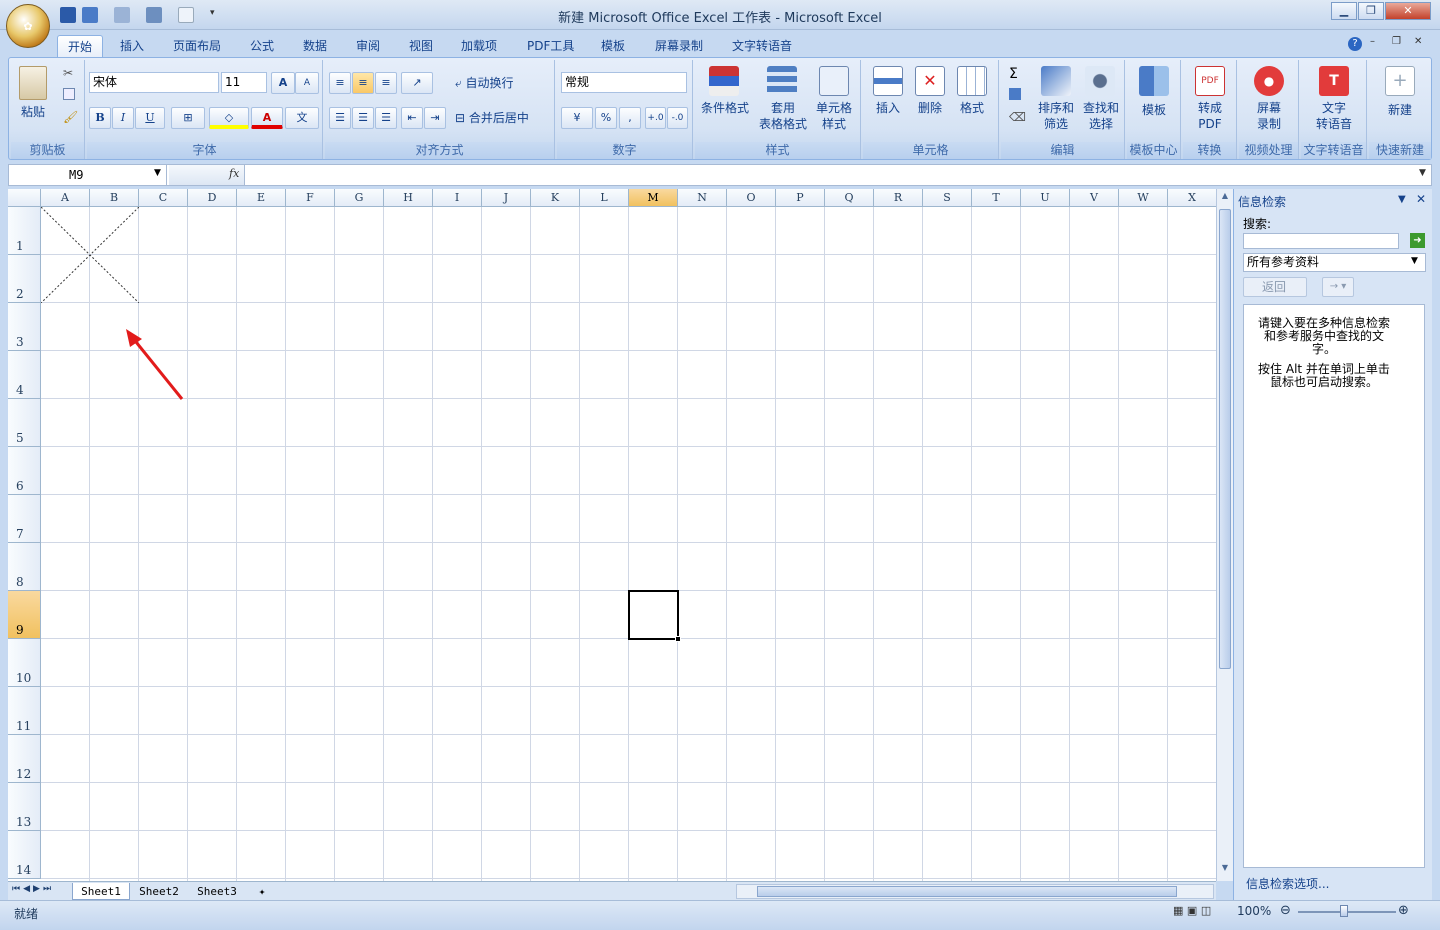 The height and width of the screenshot is (930, 1440). What do you see at coordinates (1321, 241) in the screenshot?
I see `research-search-input` at bounding box center [1321, 241].